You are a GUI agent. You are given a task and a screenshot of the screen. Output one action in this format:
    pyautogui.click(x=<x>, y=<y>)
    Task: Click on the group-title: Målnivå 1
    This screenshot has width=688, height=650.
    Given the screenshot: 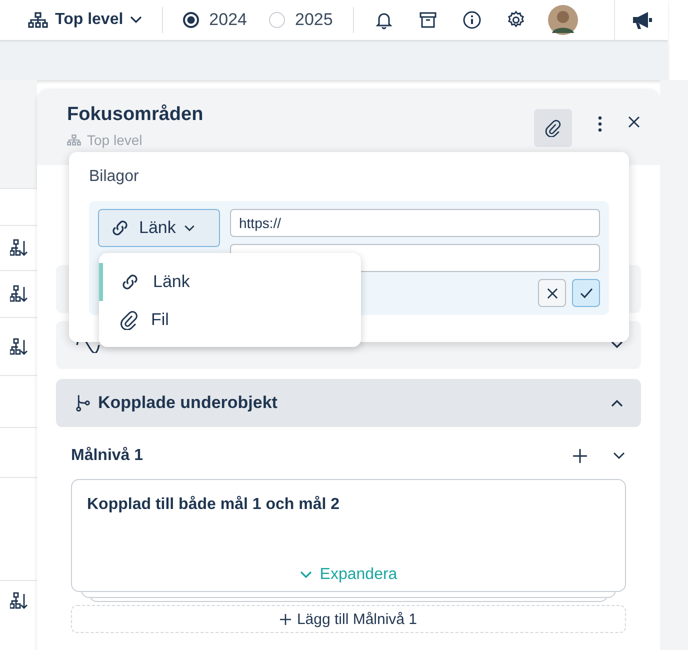 What is the action you would take?
    pyautogui.click(x=107, y=456)
    